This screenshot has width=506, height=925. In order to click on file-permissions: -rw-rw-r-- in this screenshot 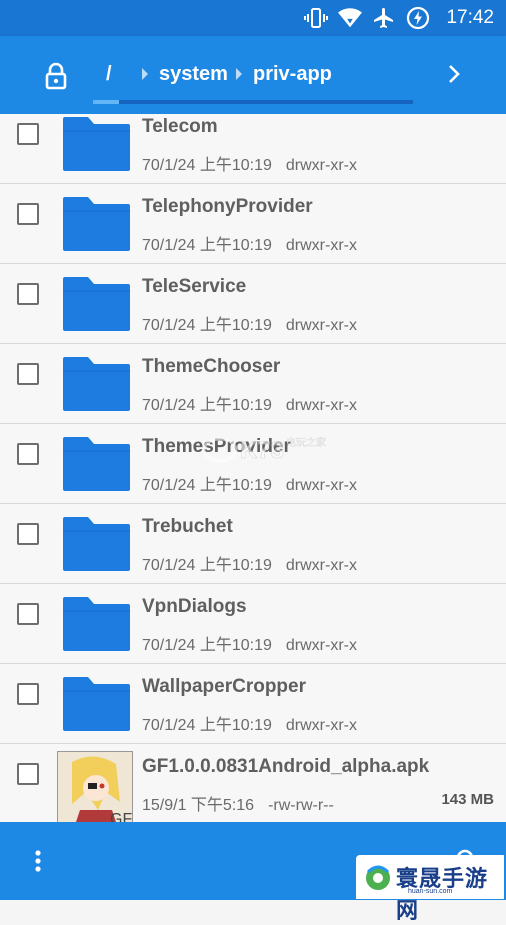, I will do `click(301, 805)`.